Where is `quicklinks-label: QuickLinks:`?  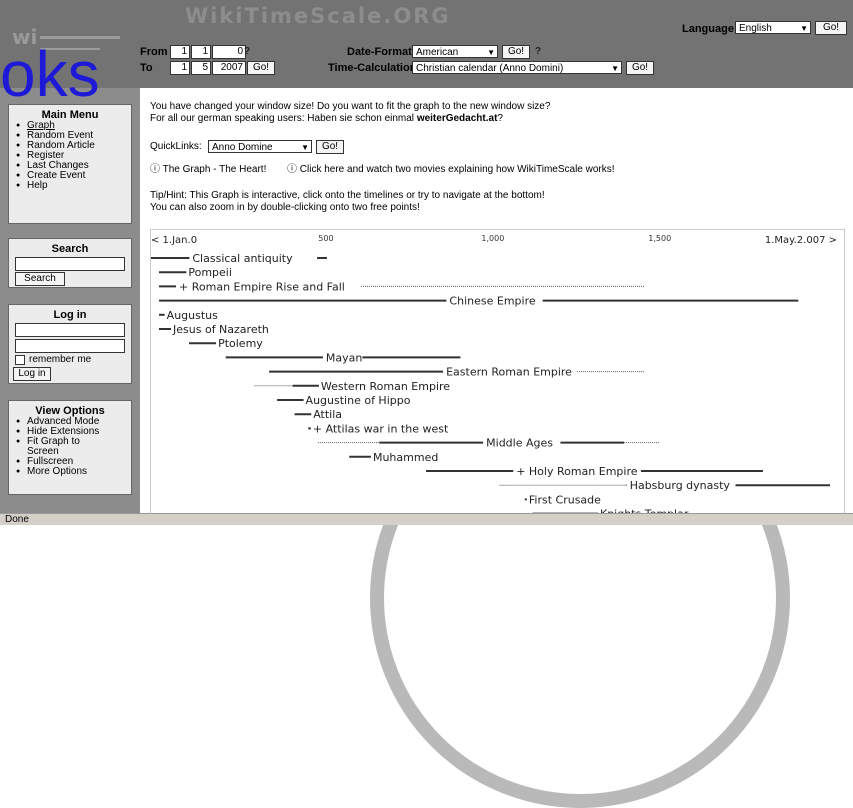 quicklinks-label: QuickLinks: is located at coordinates (176, 146).